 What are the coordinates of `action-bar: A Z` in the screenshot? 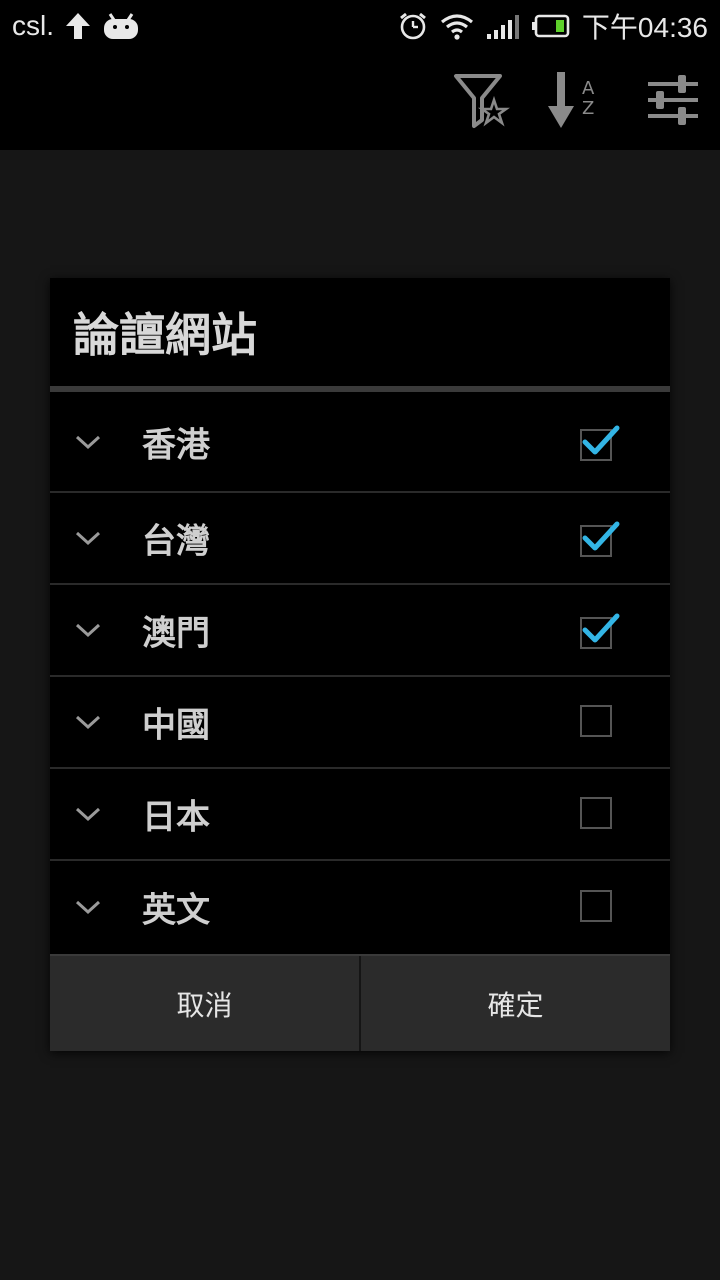 It's located at (360, 101).